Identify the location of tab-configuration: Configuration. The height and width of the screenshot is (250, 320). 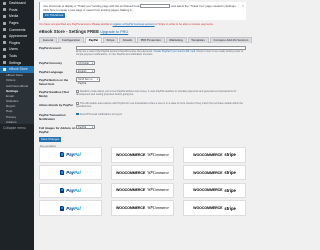
(71, 40).